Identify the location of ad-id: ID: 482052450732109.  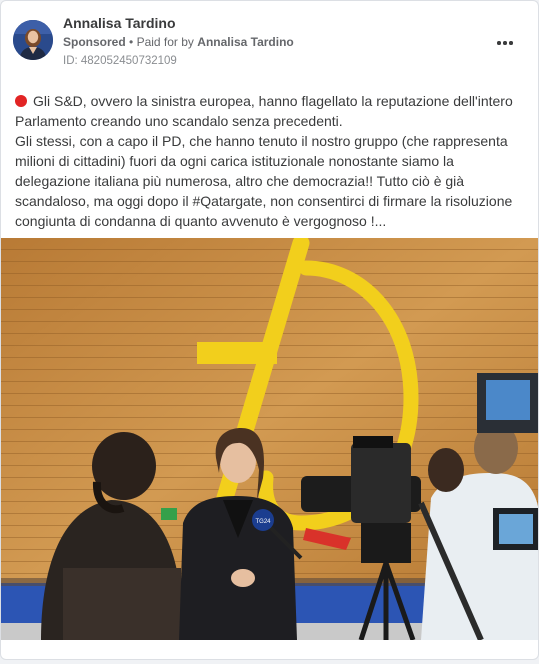
(120, 61).